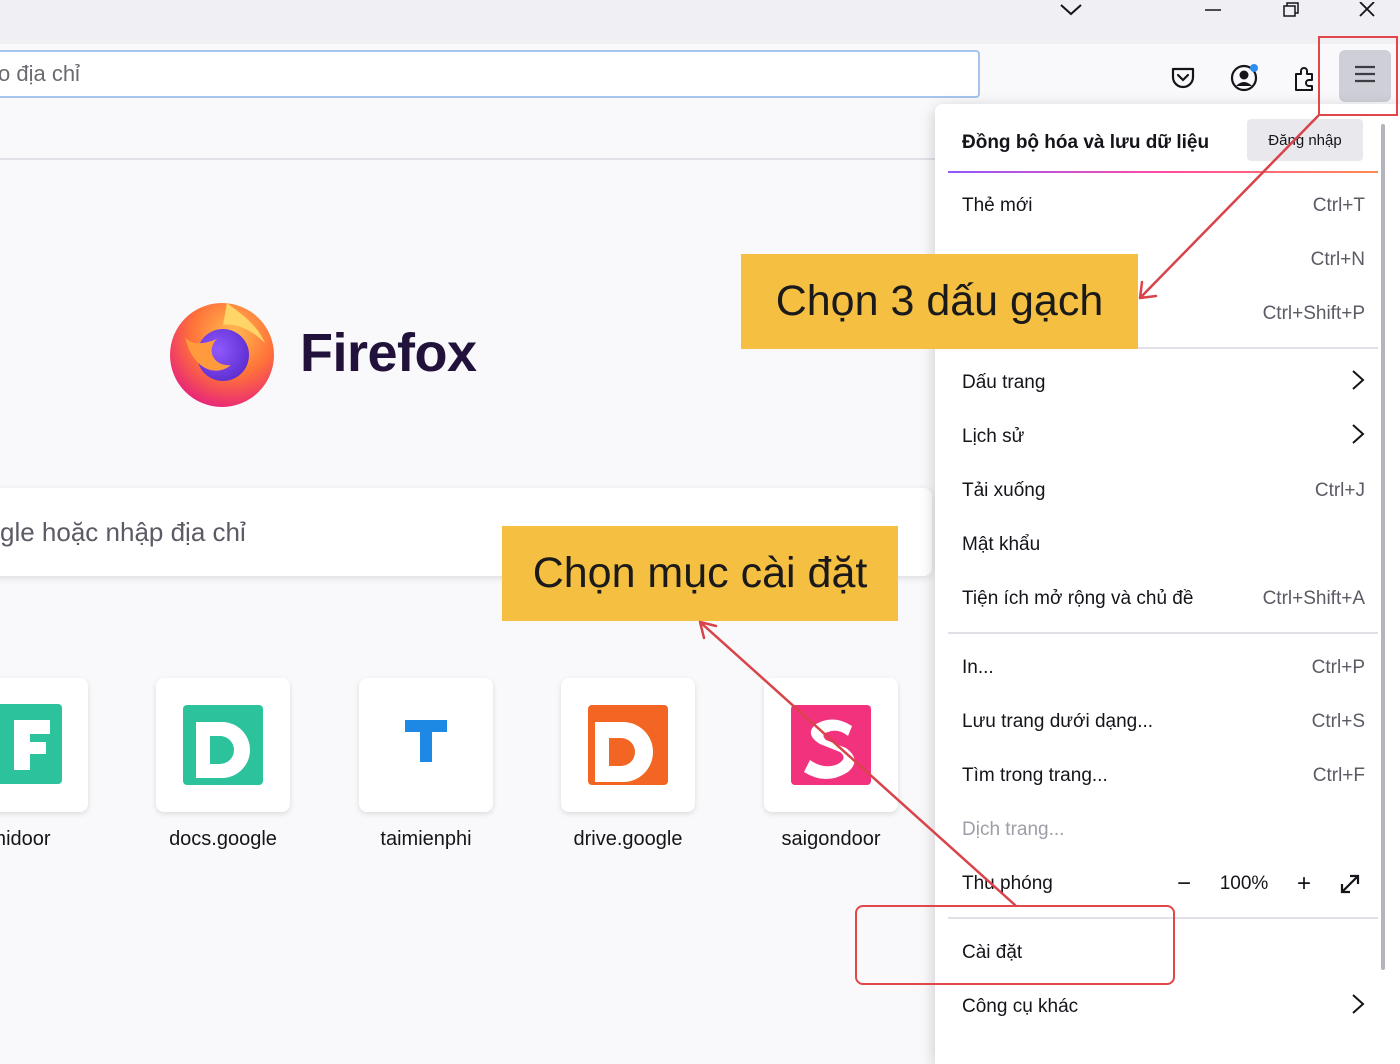 Image resolution: width=1400 pixels, height=1064 pixels. Describe the element at coordinates (1163, 884) in the screenshot. I see `menu-item-zoom: Thu phóng − 100% +` at that location.